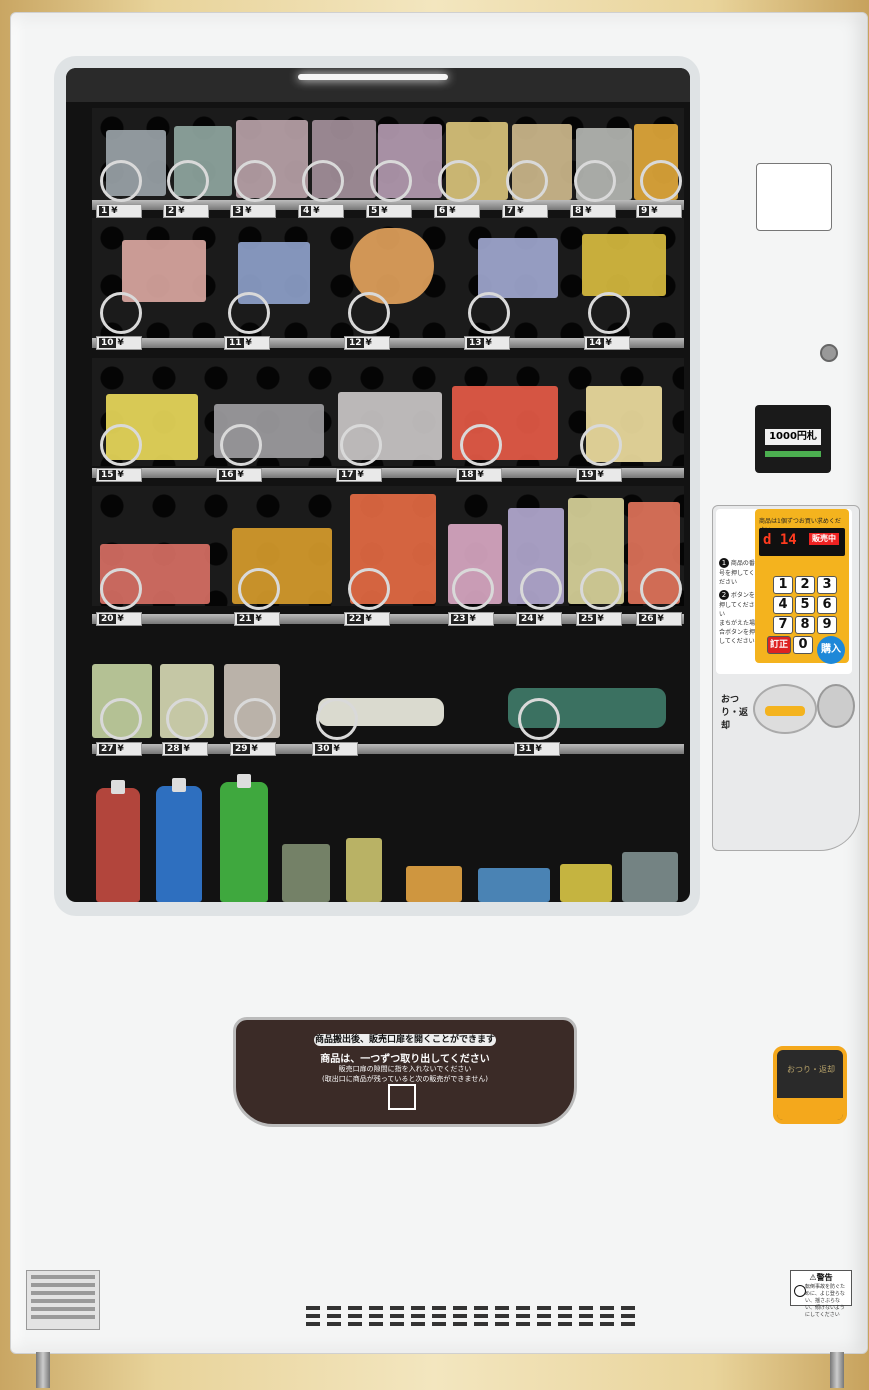 Image resolution: width=869 pixels, height=1390 pixels. Describe the element at coordinates (593, 211) in the screenshot. I see `slot-label: 8 ¥` at that location.